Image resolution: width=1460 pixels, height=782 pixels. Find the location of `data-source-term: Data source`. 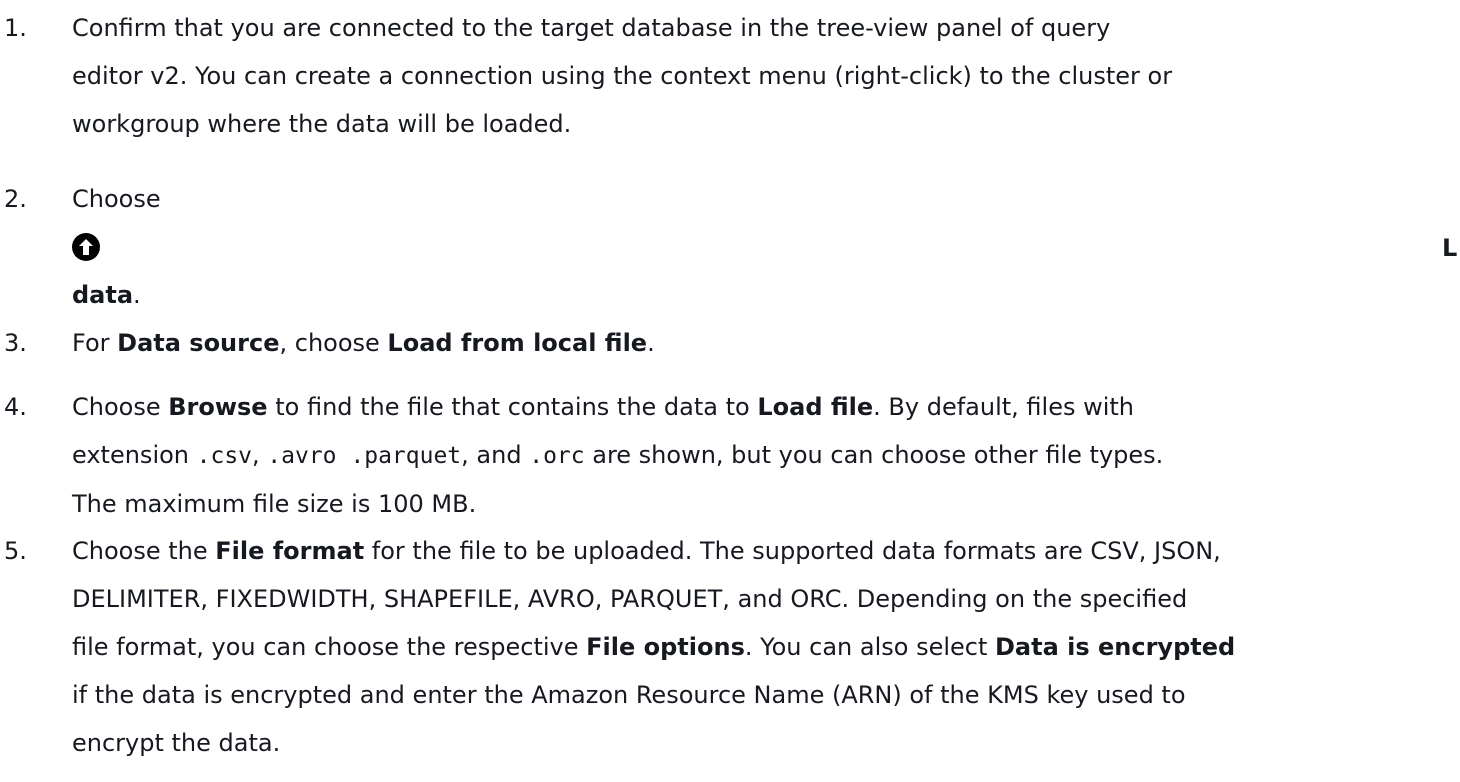

data-source-term: Data source is located at coordinates (198, 343).